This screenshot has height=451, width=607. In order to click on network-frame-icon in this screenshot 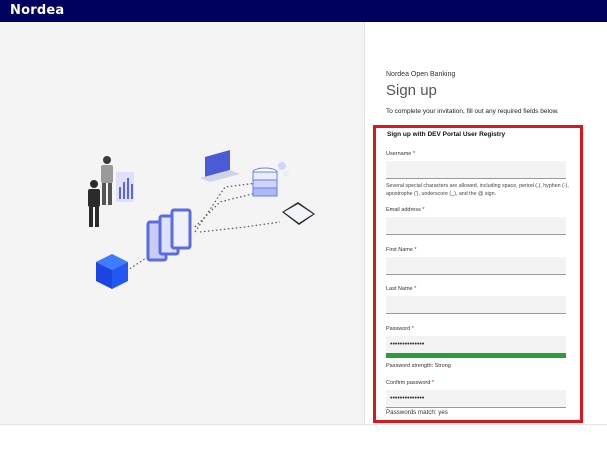, I will do `click(169, 235)`.